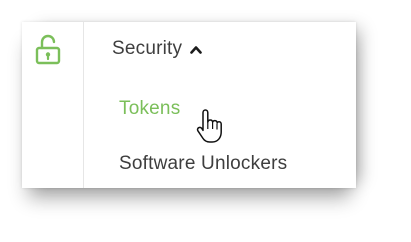  I want to click on hand-pointer-icon, so click(209, 126).